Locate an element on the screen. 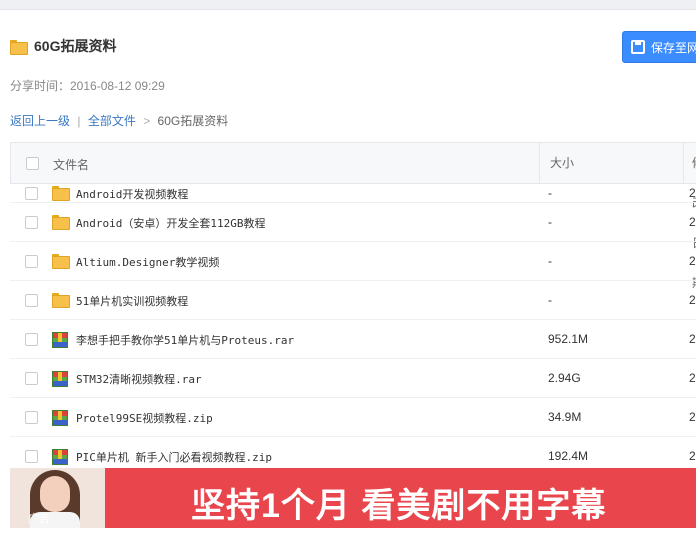  page-title: 60G拓展资料 is located at coordinates (75, 46).